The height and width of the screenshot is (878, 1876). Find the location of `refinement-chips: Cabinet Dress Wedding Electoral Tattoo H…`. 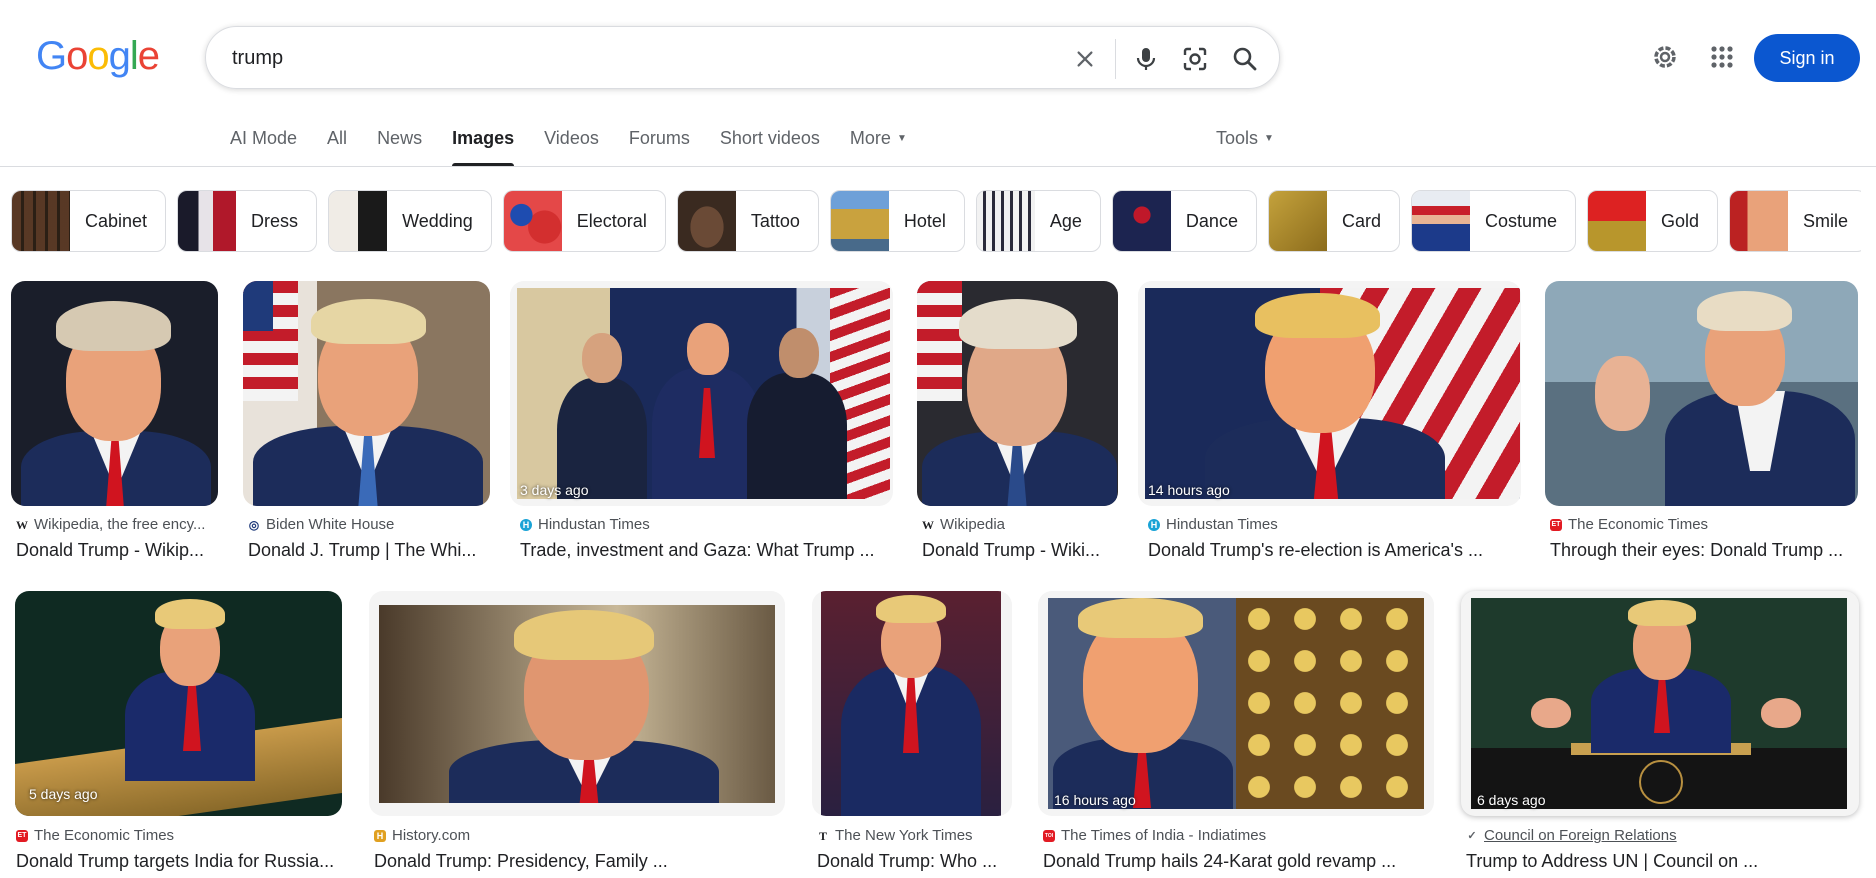

refinement-chips: Cabinet Dress Wedding Electoral Tattoo H… is located at coordinates (936, 221).